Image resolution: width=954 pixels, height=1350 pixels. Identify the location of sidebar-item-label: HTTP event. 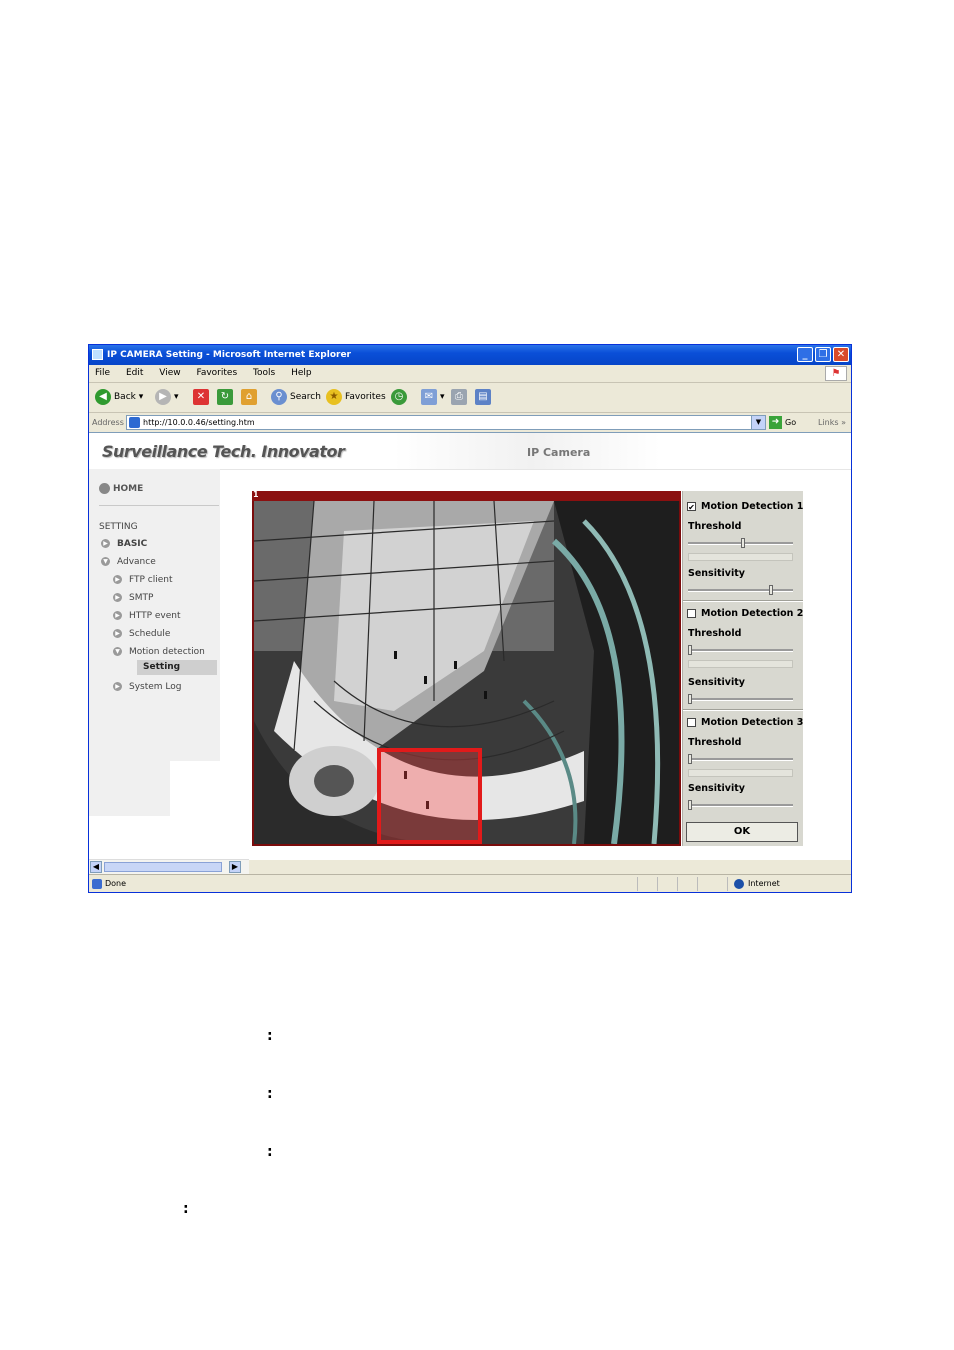
(155, 616).